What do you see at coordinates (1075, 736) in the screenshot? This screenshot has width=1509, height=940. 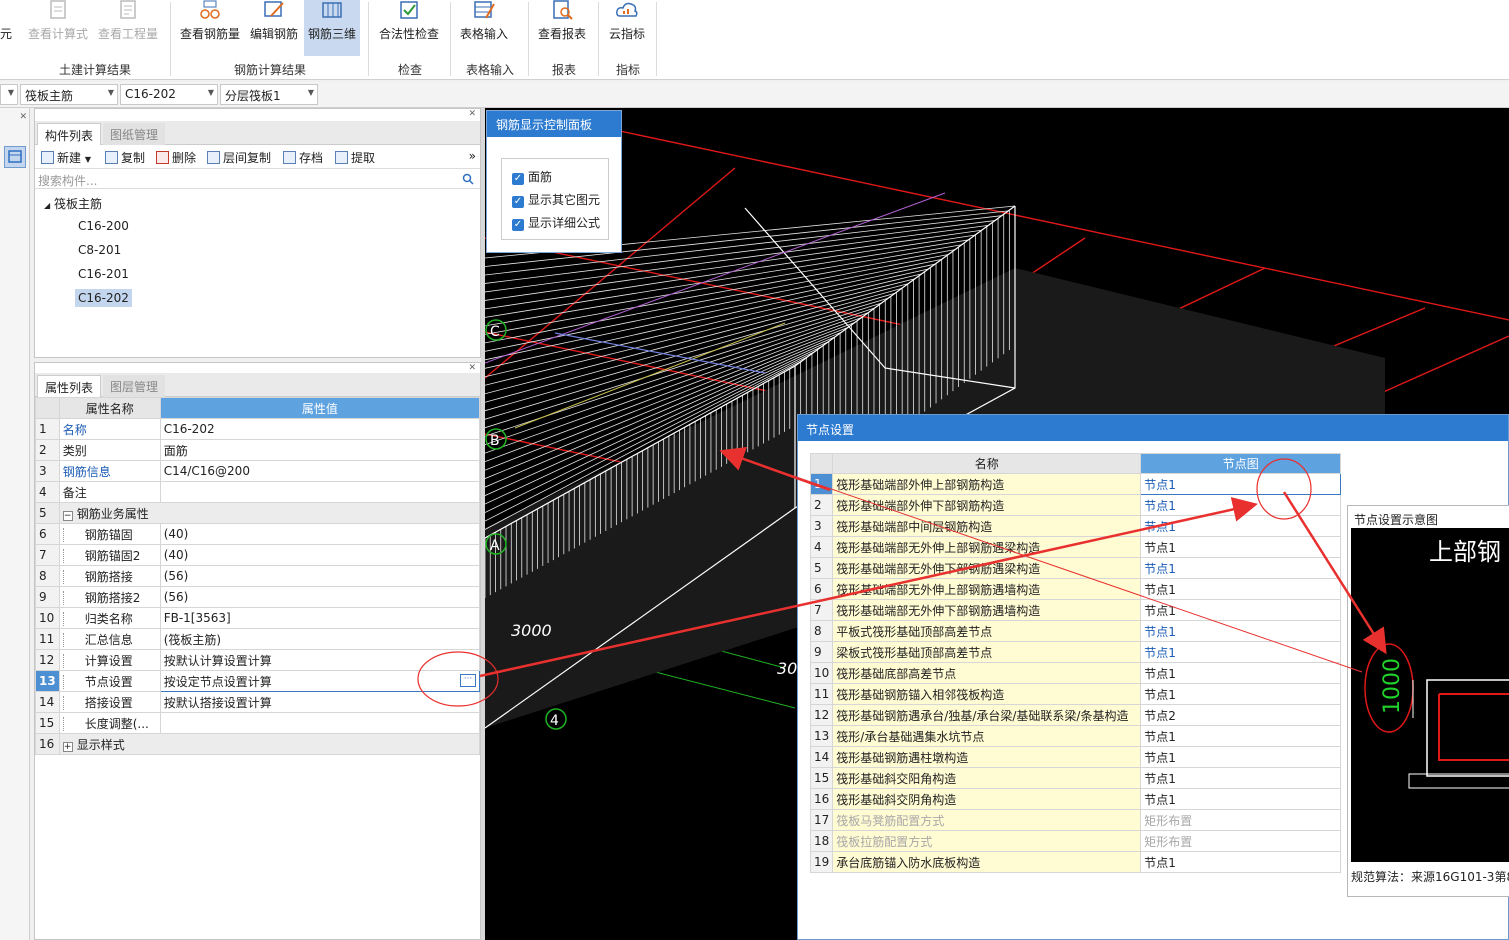 I see `table-row: 13 筏形/承台基础遇集水坑节点 节点1` at bounding box center [1075, 736].